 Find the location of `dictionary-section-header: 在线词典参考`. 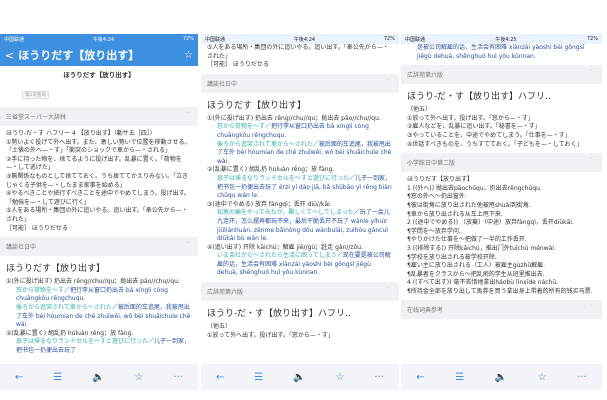

dictionary-section-header: 在线词典参考 is located at coordinates (501, 310).